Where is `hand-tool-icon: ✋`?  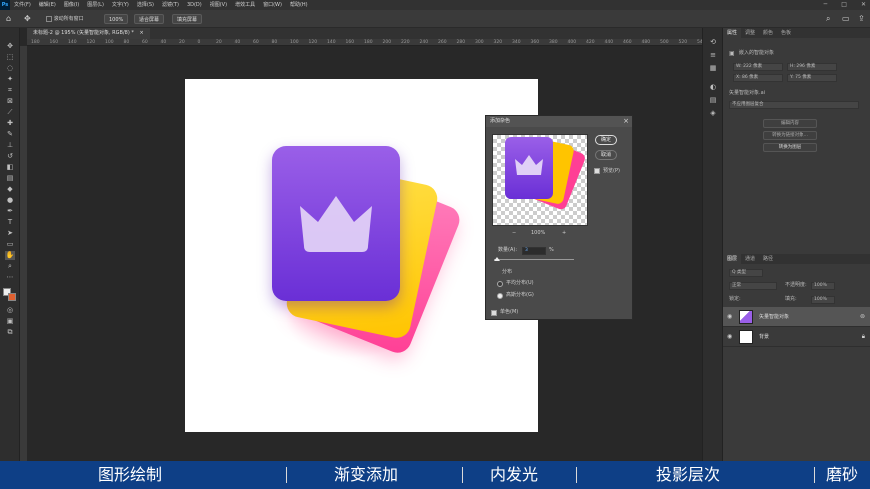 hand-tool-icon: ✋ is located at coordinates (10, 255).